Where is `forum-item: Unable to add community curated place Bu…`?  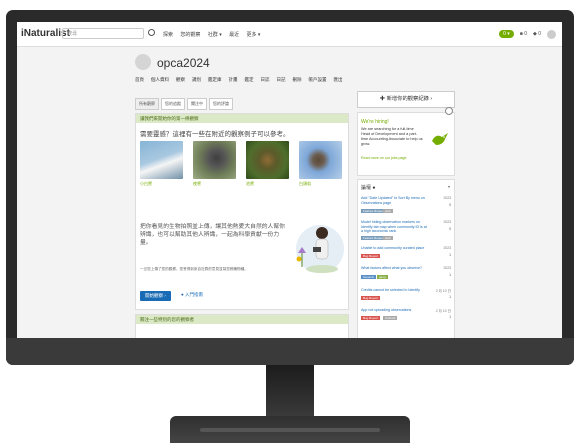 forum-item: Unable to add community curated place Bu… is located at coordinates (406, 257).